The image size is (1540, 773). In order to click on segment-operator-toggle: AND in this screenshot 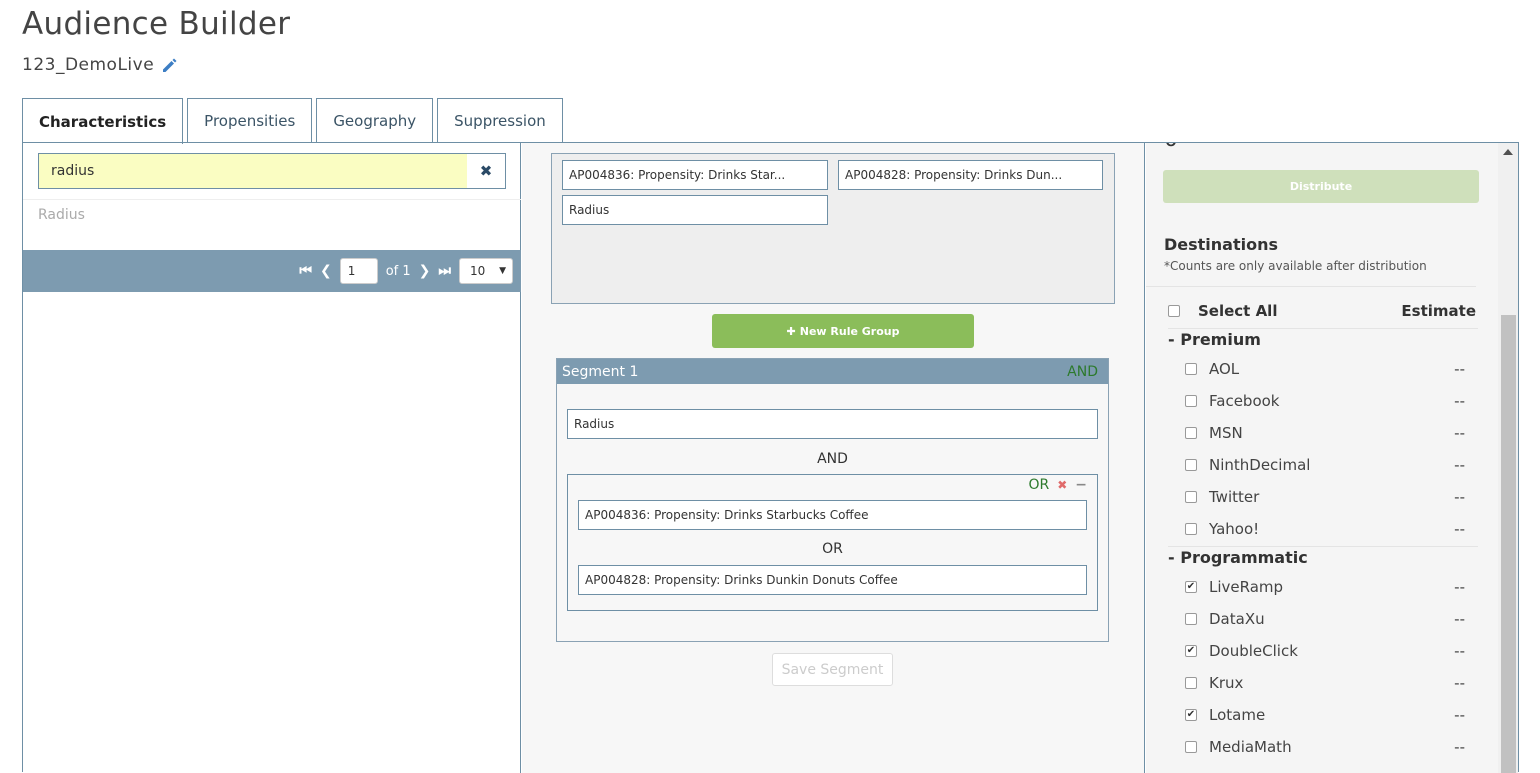, I will do `click(1082, 372)`.